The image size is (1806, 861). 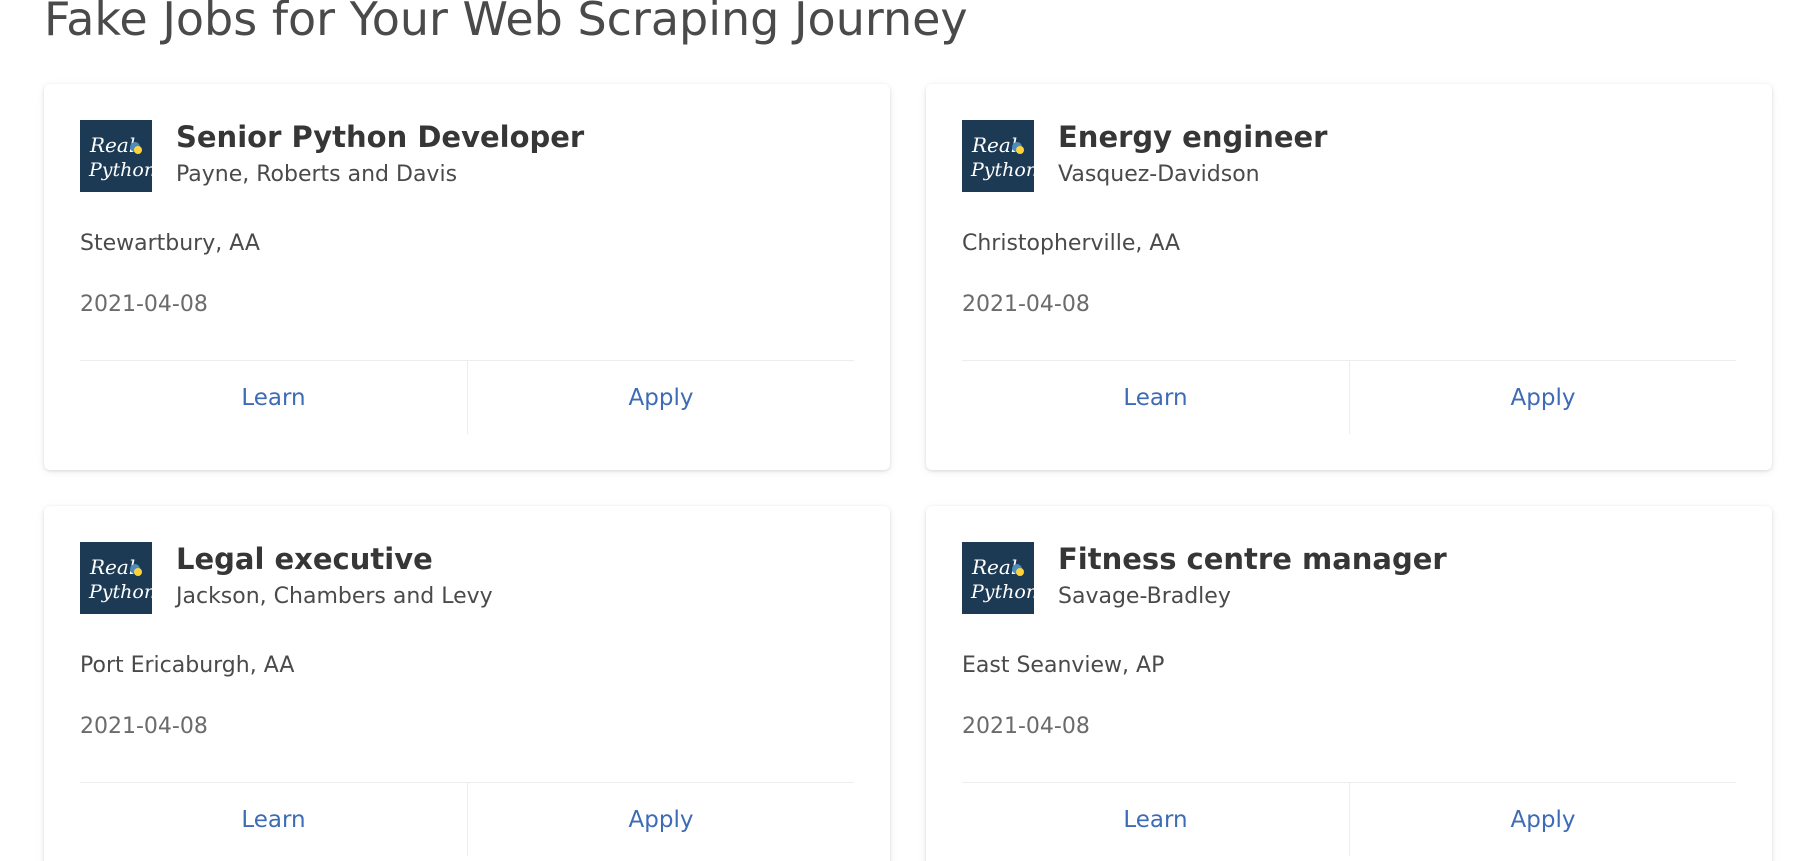 I want to click on job-location: Christopherville, AA, so click(x=1071, y=243).